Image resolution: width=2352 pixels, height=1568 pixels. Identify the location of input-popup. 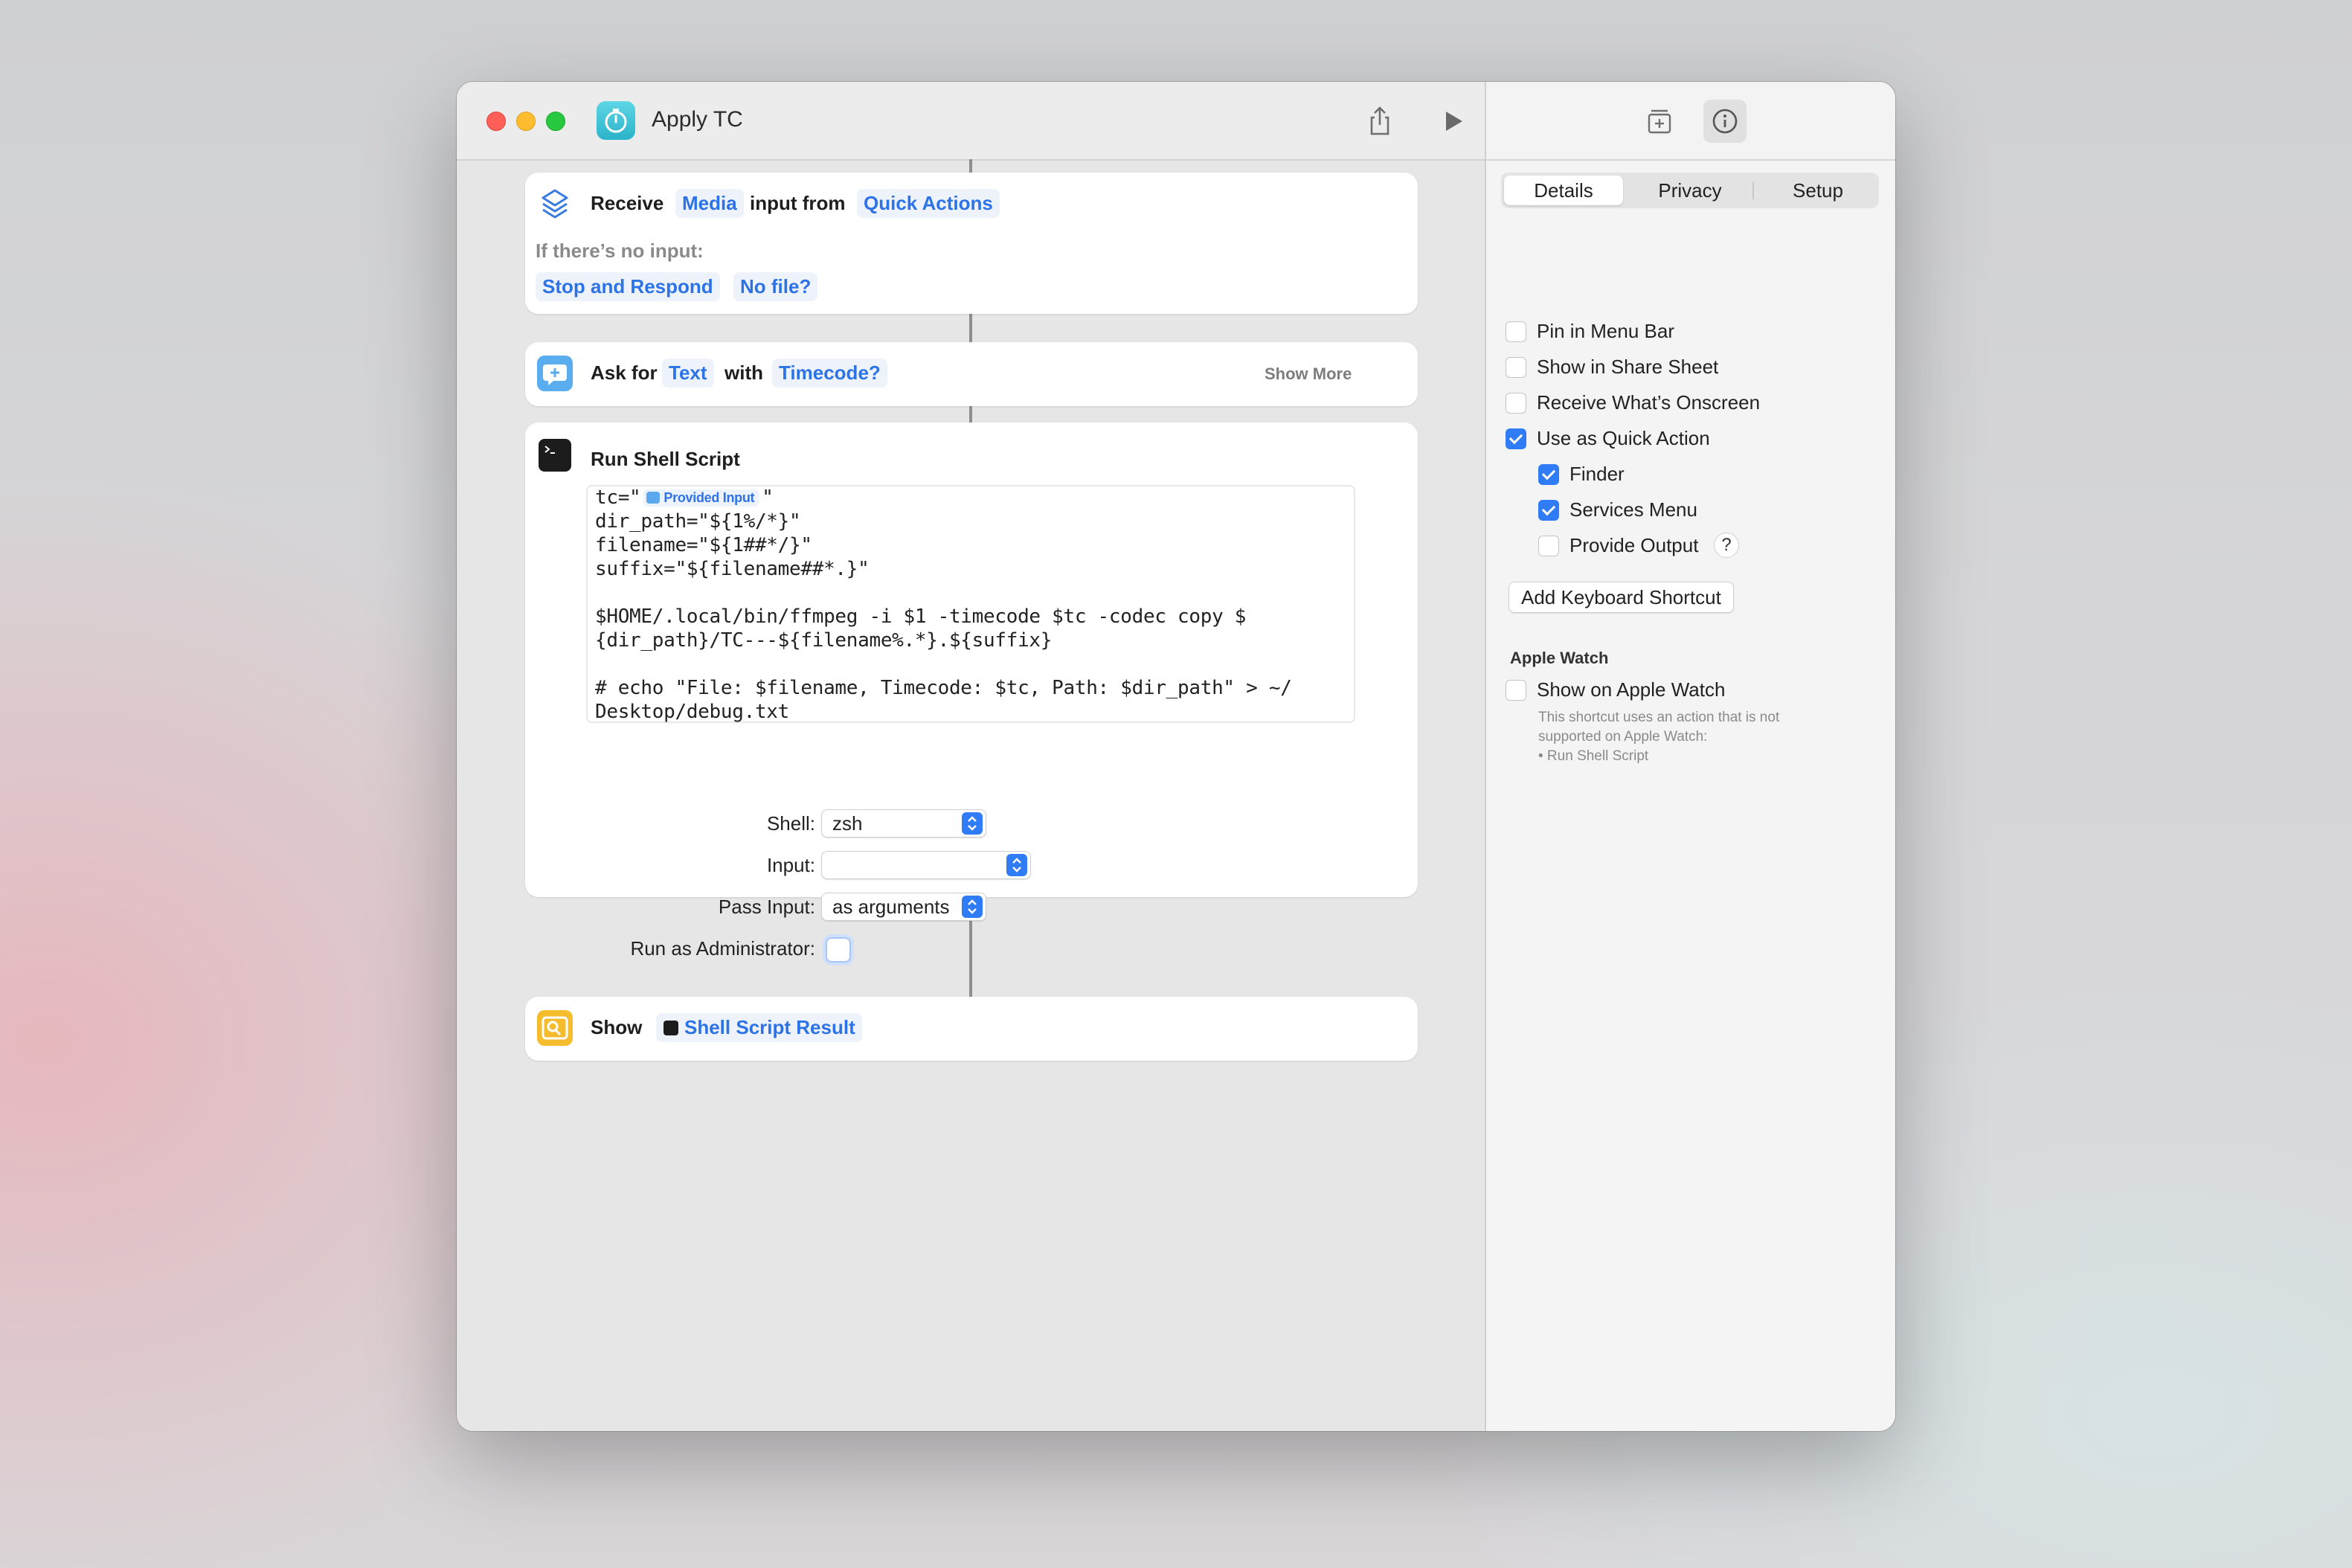
(926, 865).